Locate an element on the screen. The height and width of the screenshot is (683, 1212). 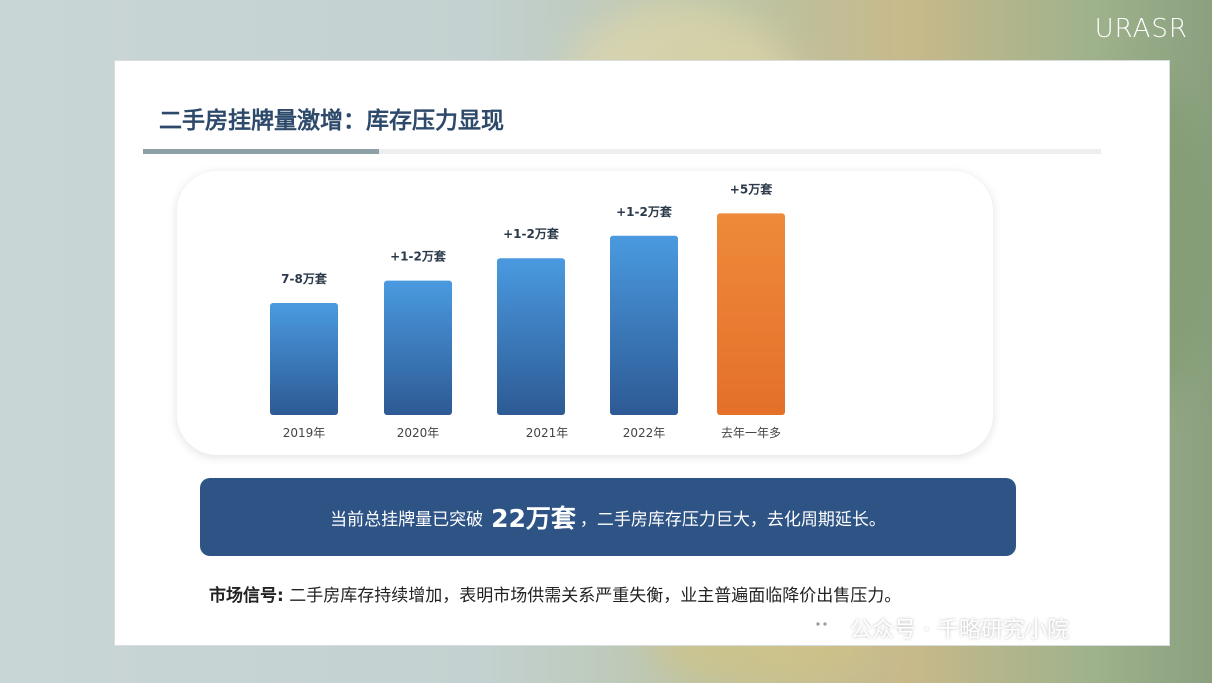
market-signal-label: 市场信号: is located at coordinates (246, 596).